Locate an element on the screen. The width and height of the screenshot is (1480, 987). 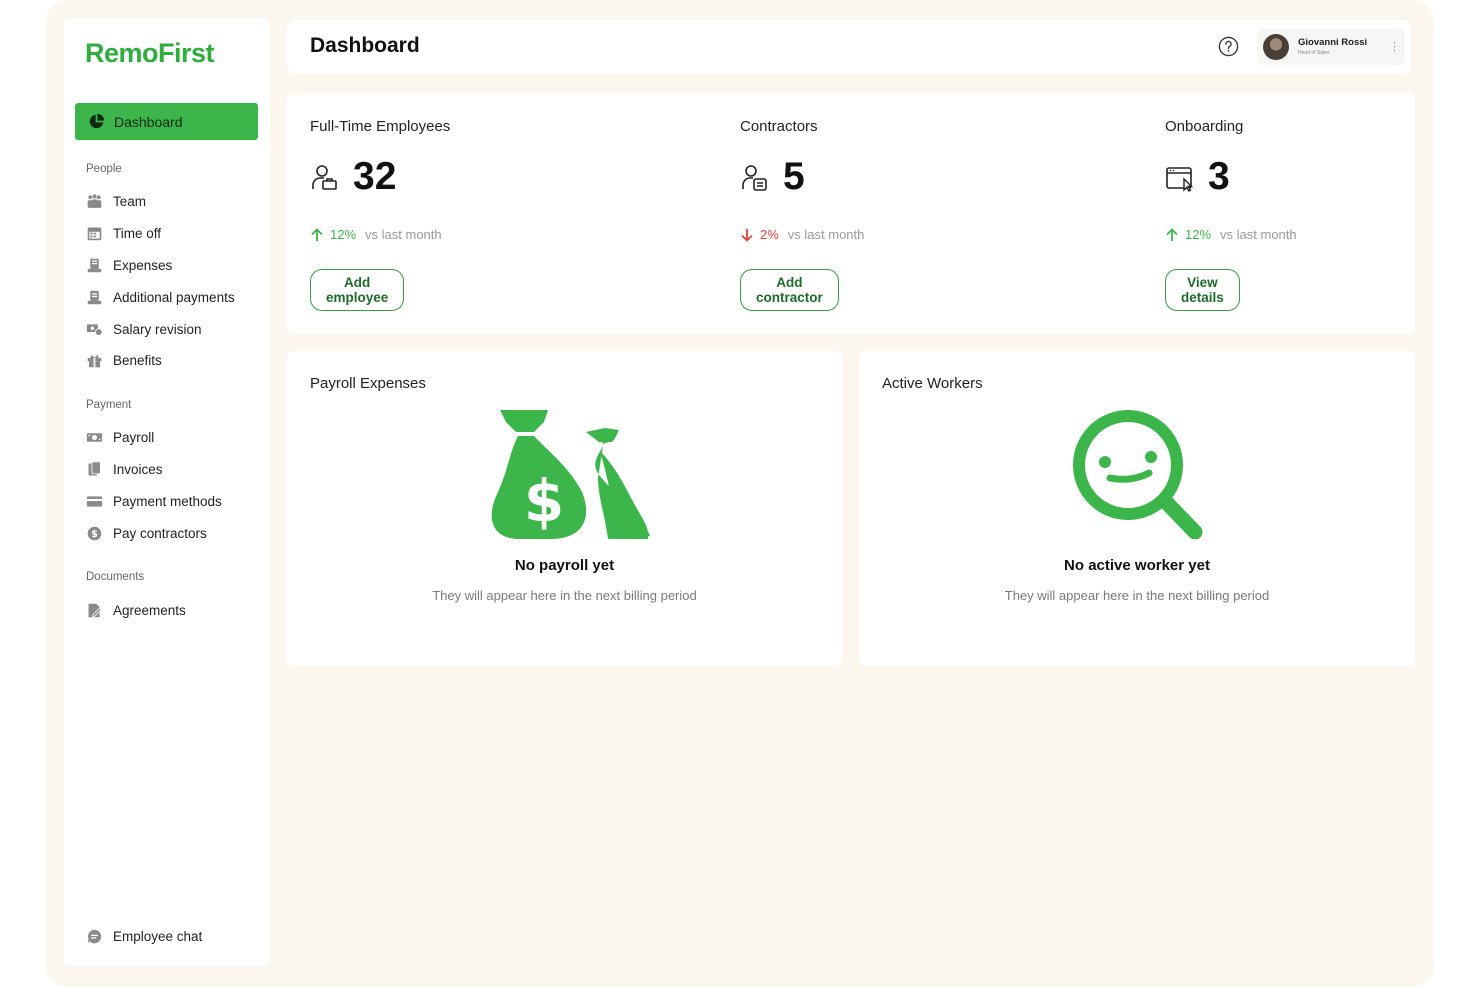
trend-percent: 2% is located at coordinates (769, 234).